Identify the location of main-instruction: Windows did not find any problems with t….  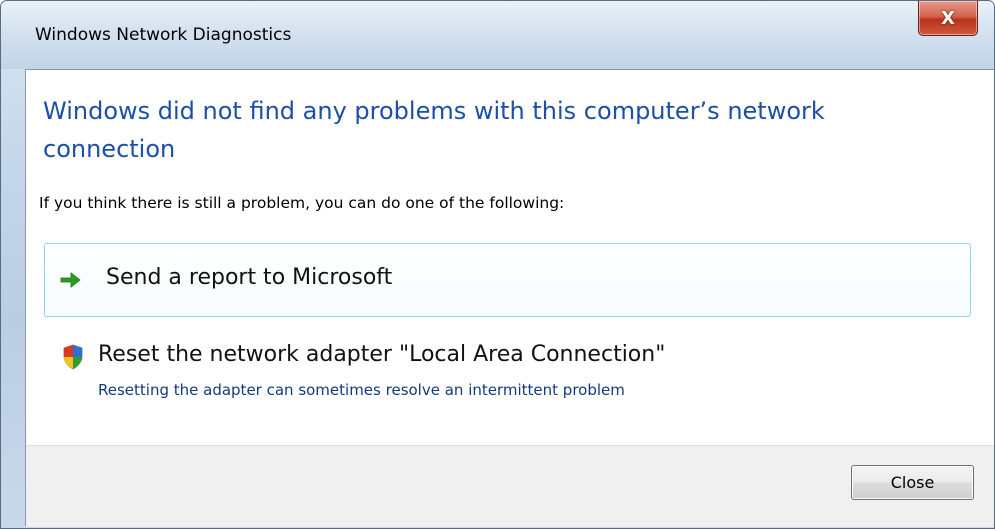
(434, 130).